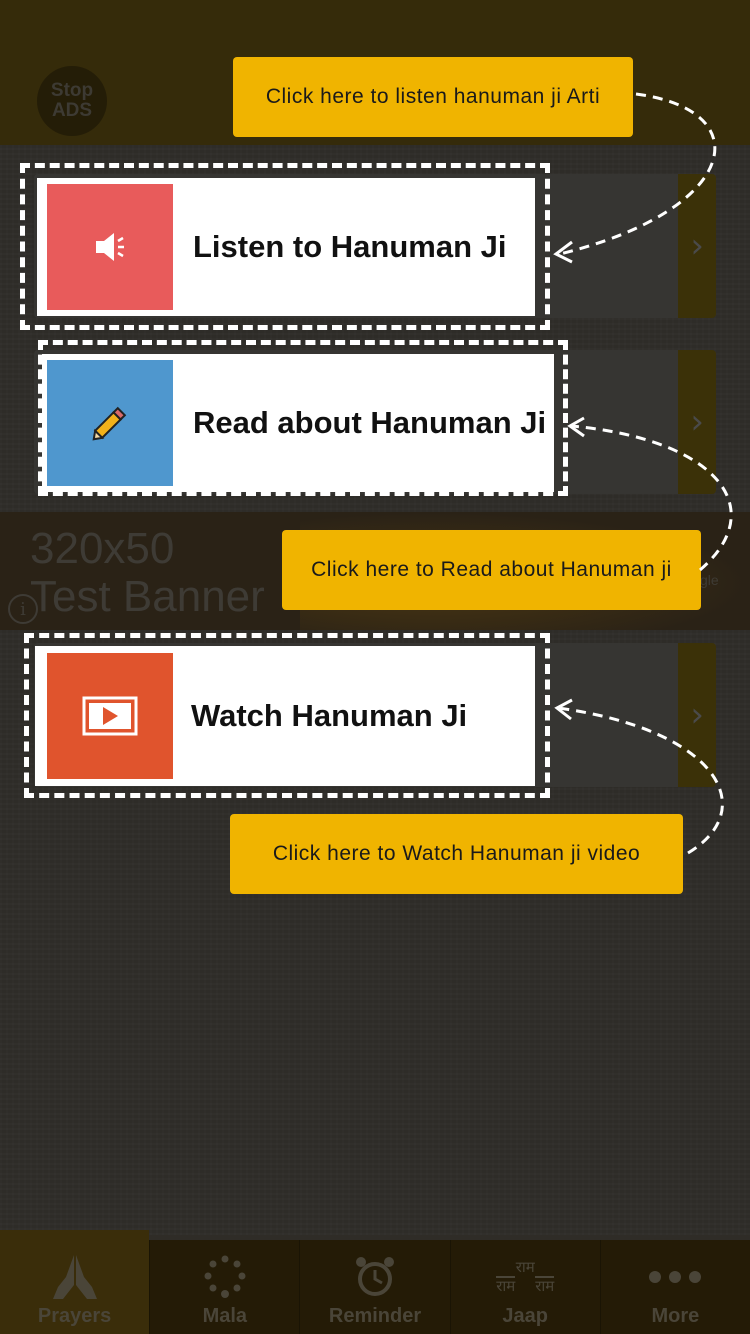 This screenshot has width=750, height=1334. I want to click on nav-mala: Mala, so click(224, 1287).